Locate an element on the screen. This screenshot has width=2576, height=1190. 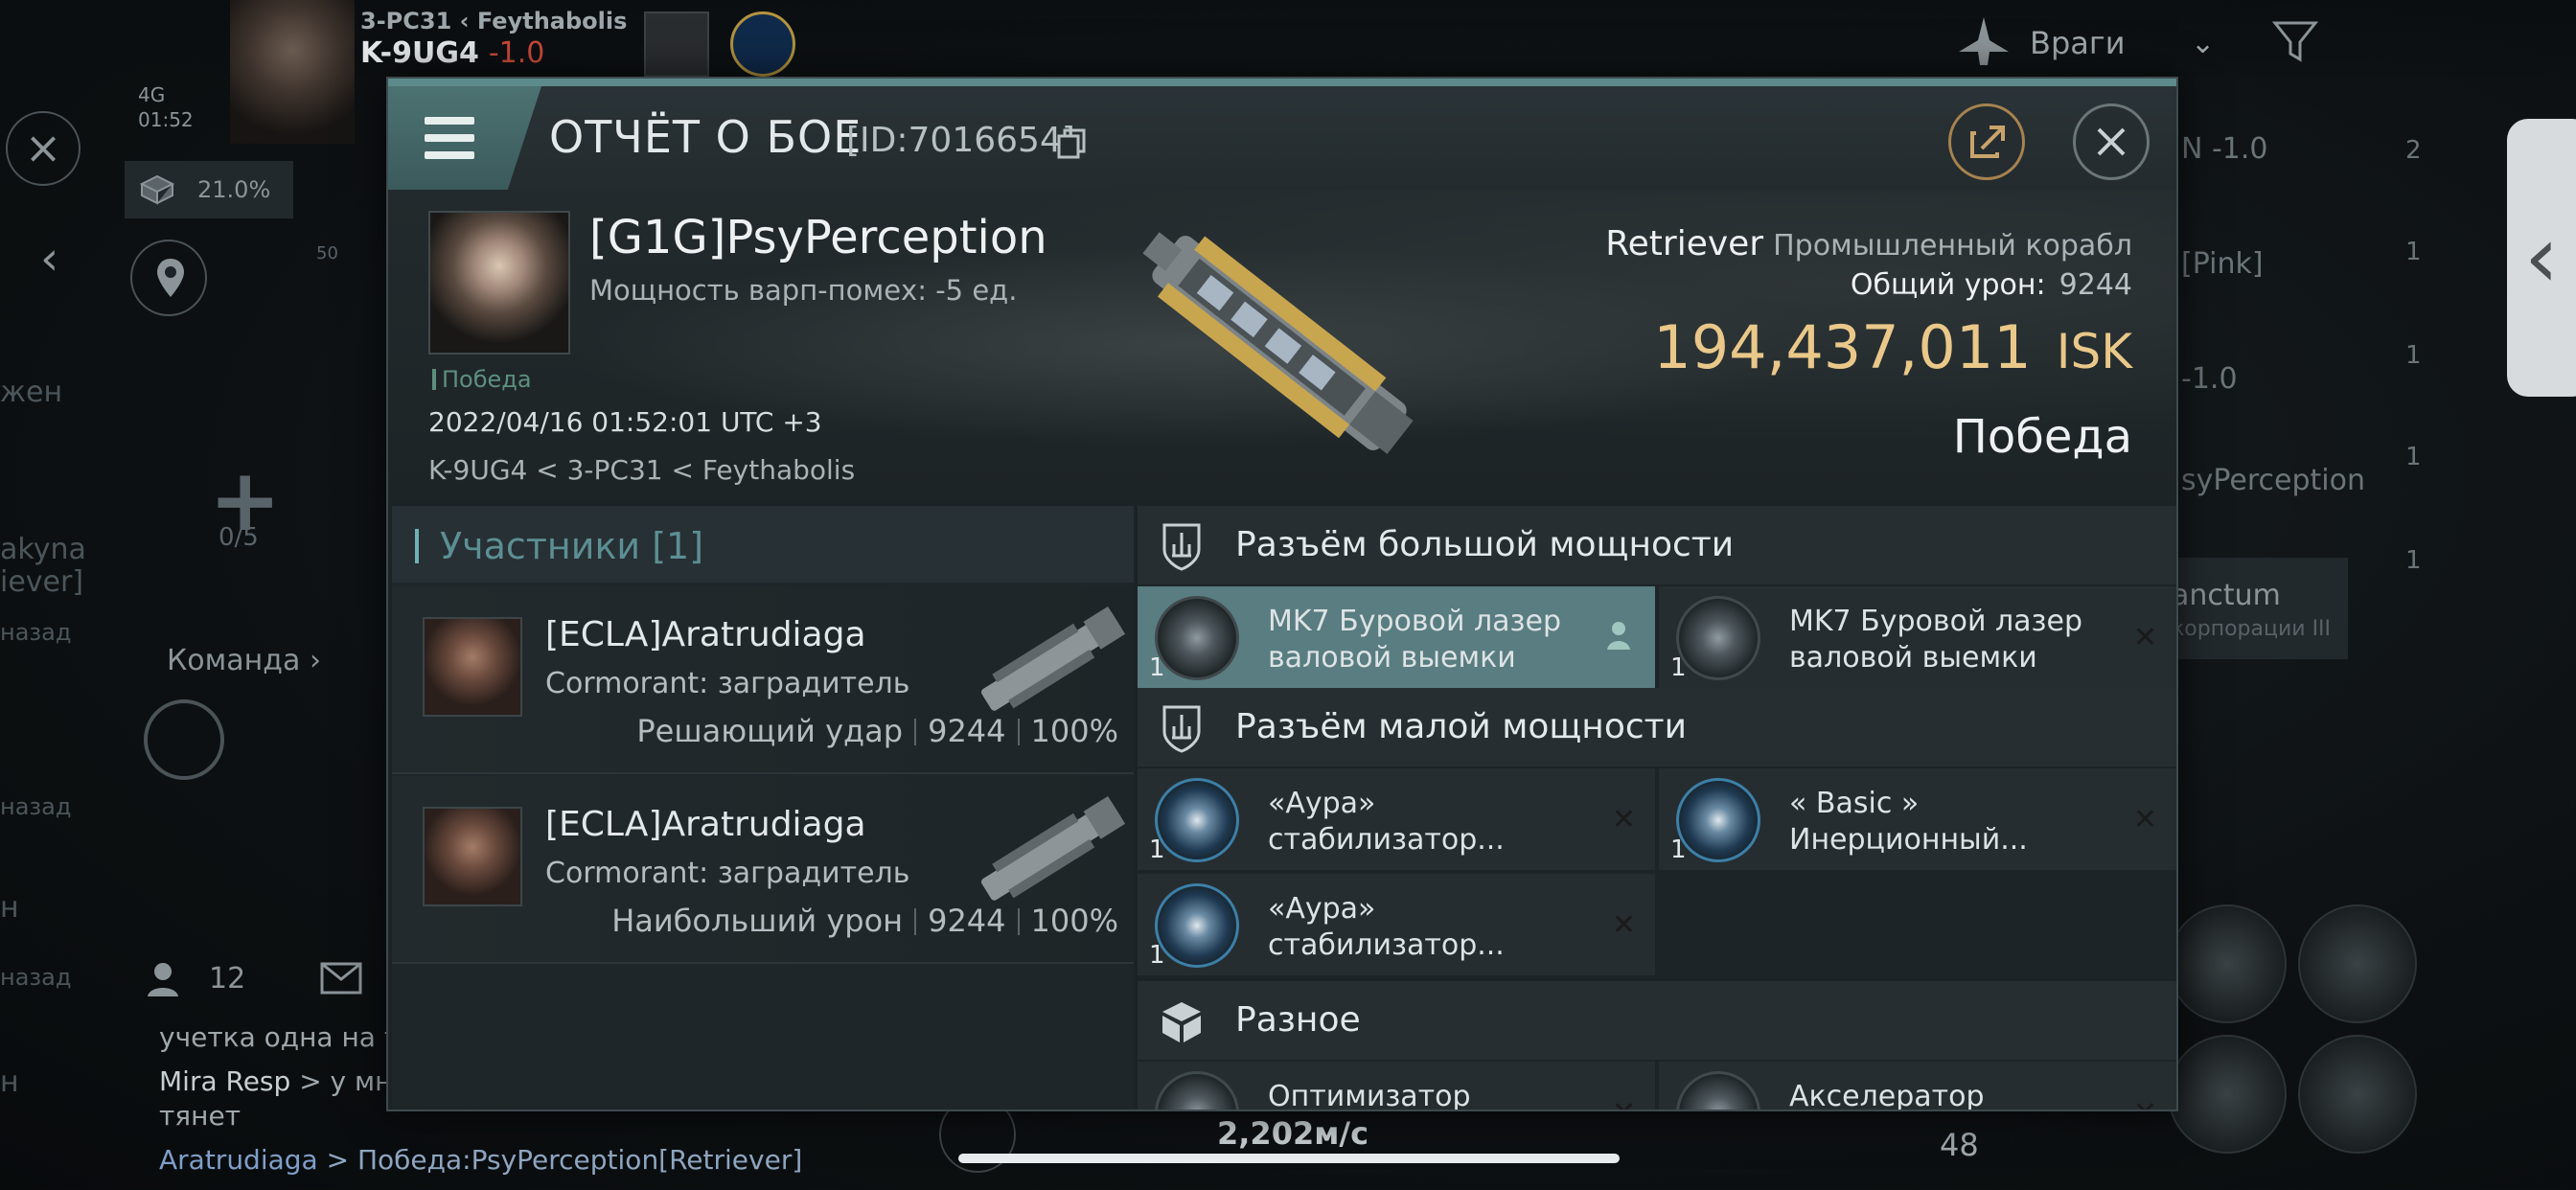
location-pin-icon is located at coordinates (168, 278).